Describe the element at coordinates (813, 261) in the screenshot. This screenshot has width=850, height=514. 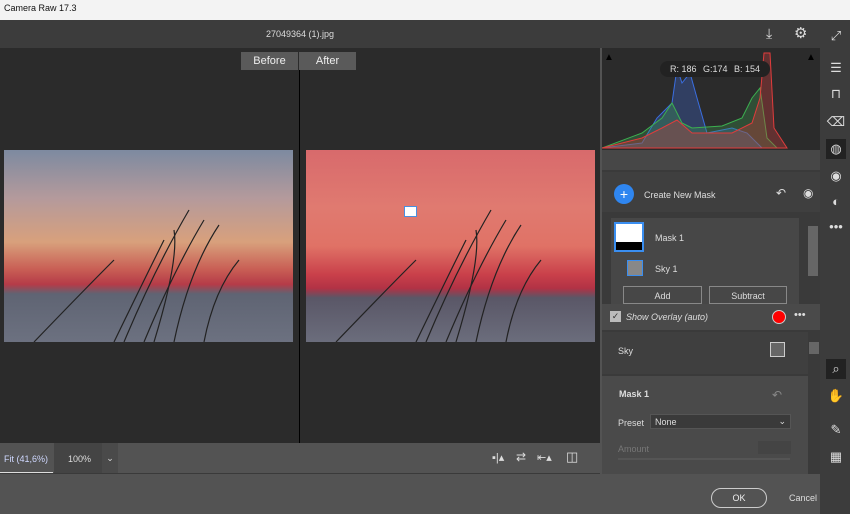
I see `mask-list-scrollbar` at that location.